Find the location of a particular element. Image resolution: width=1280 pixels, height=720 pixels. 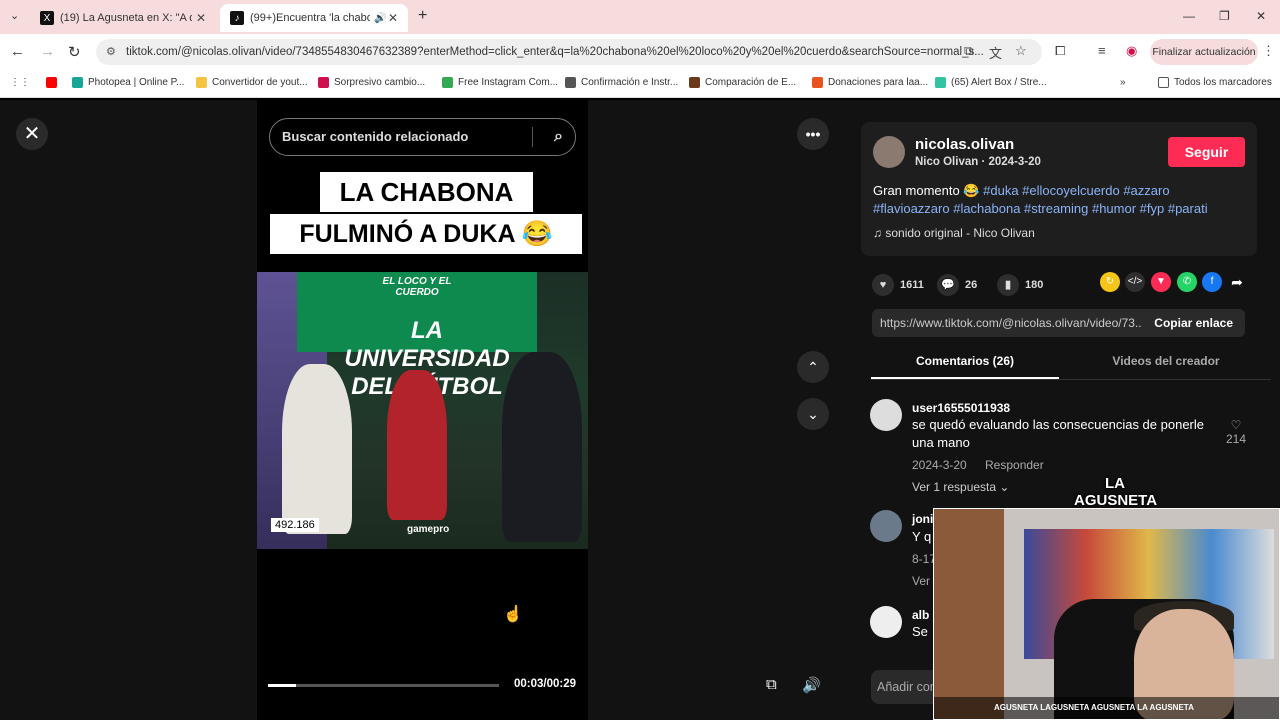

speaker-icon: 🔊 is located at coordinates (380, 18).